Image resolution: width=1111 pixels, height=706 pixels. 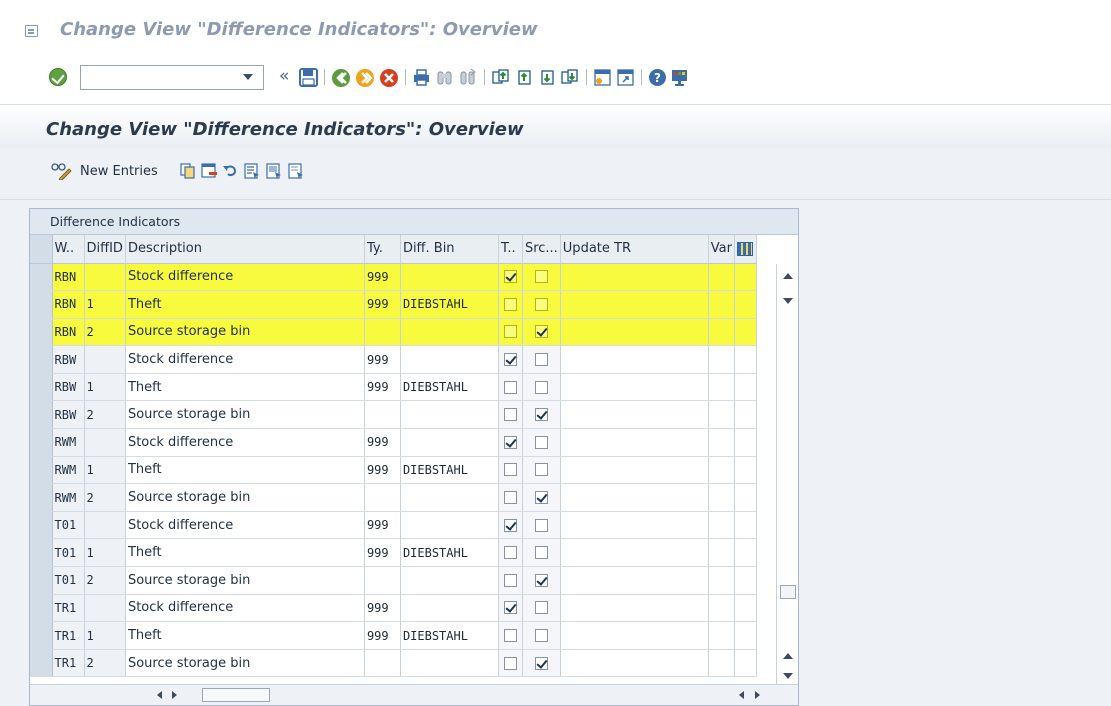 What do you see at coordinates (393, 608) in the screenshot?
I see `table-row: TR1 Stock difference 999` at bounding box center [393, 608].